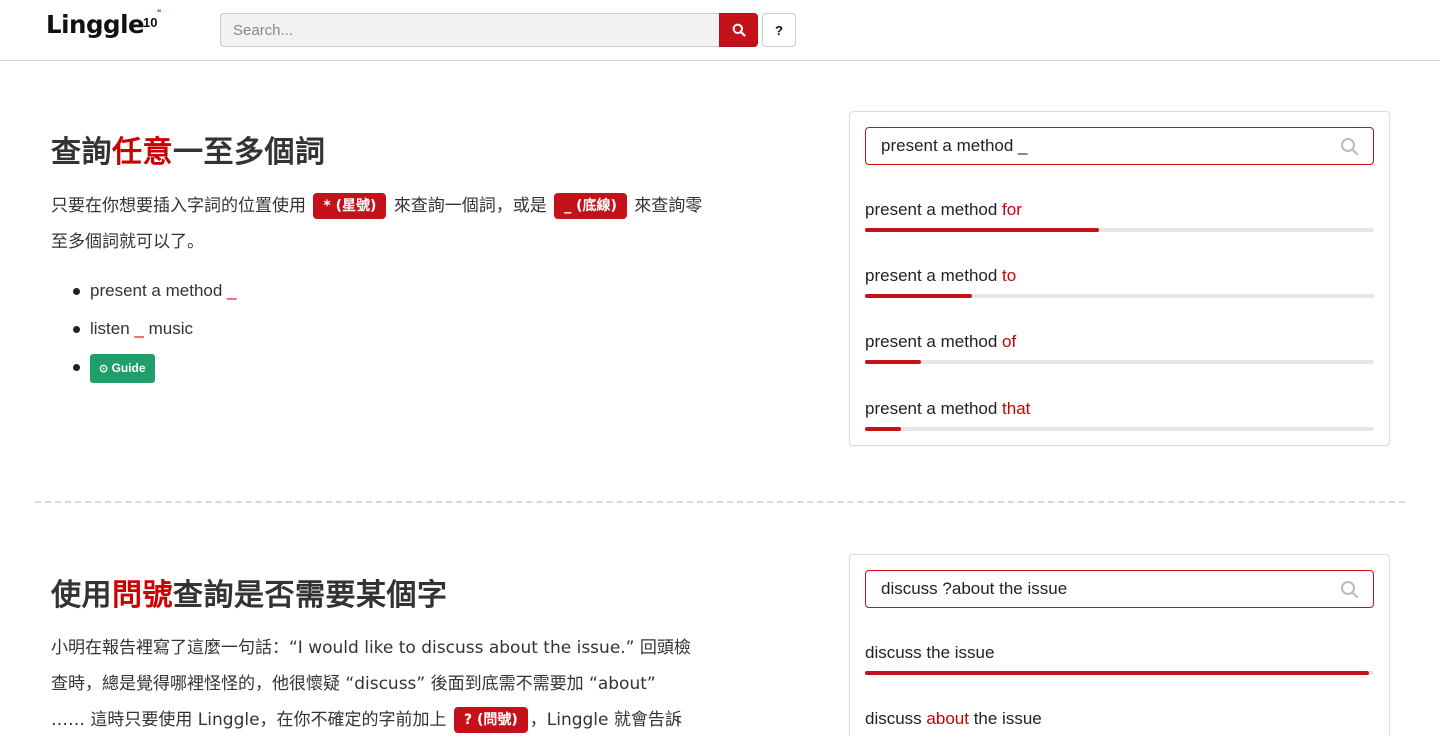 This screenshot has width=1440, height=736. What do you see at coordinates (930, 652) in the screenshot?
I see `result-base: discuss the issue` at bounding box center [930, 652].